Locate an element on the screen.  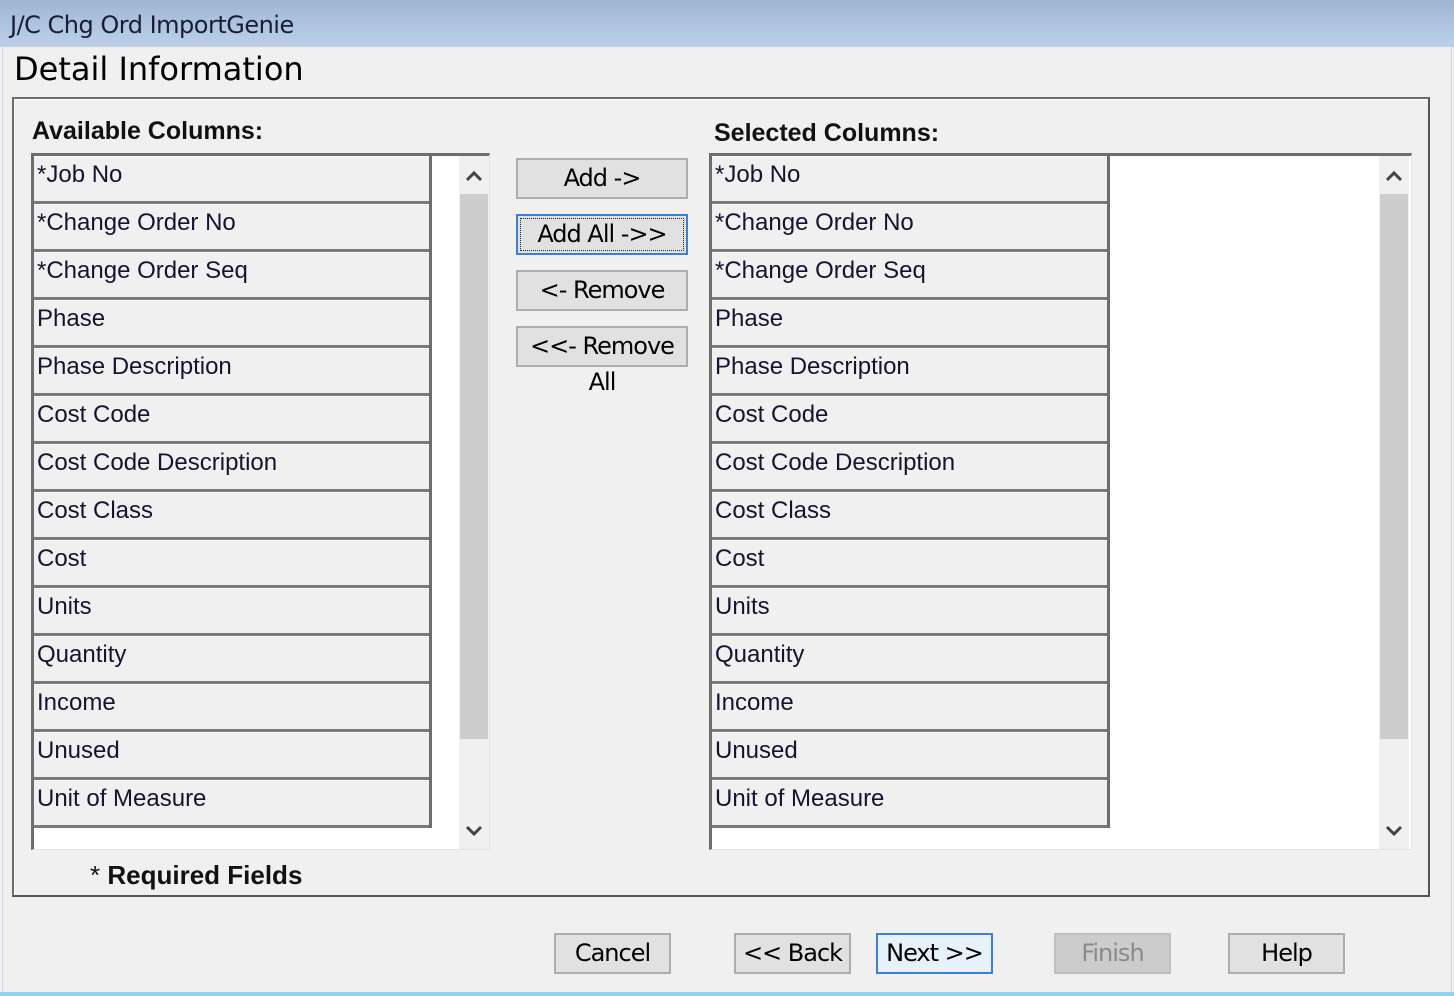
remove-button-label: <- Remove is located at coordinates (602, 290).